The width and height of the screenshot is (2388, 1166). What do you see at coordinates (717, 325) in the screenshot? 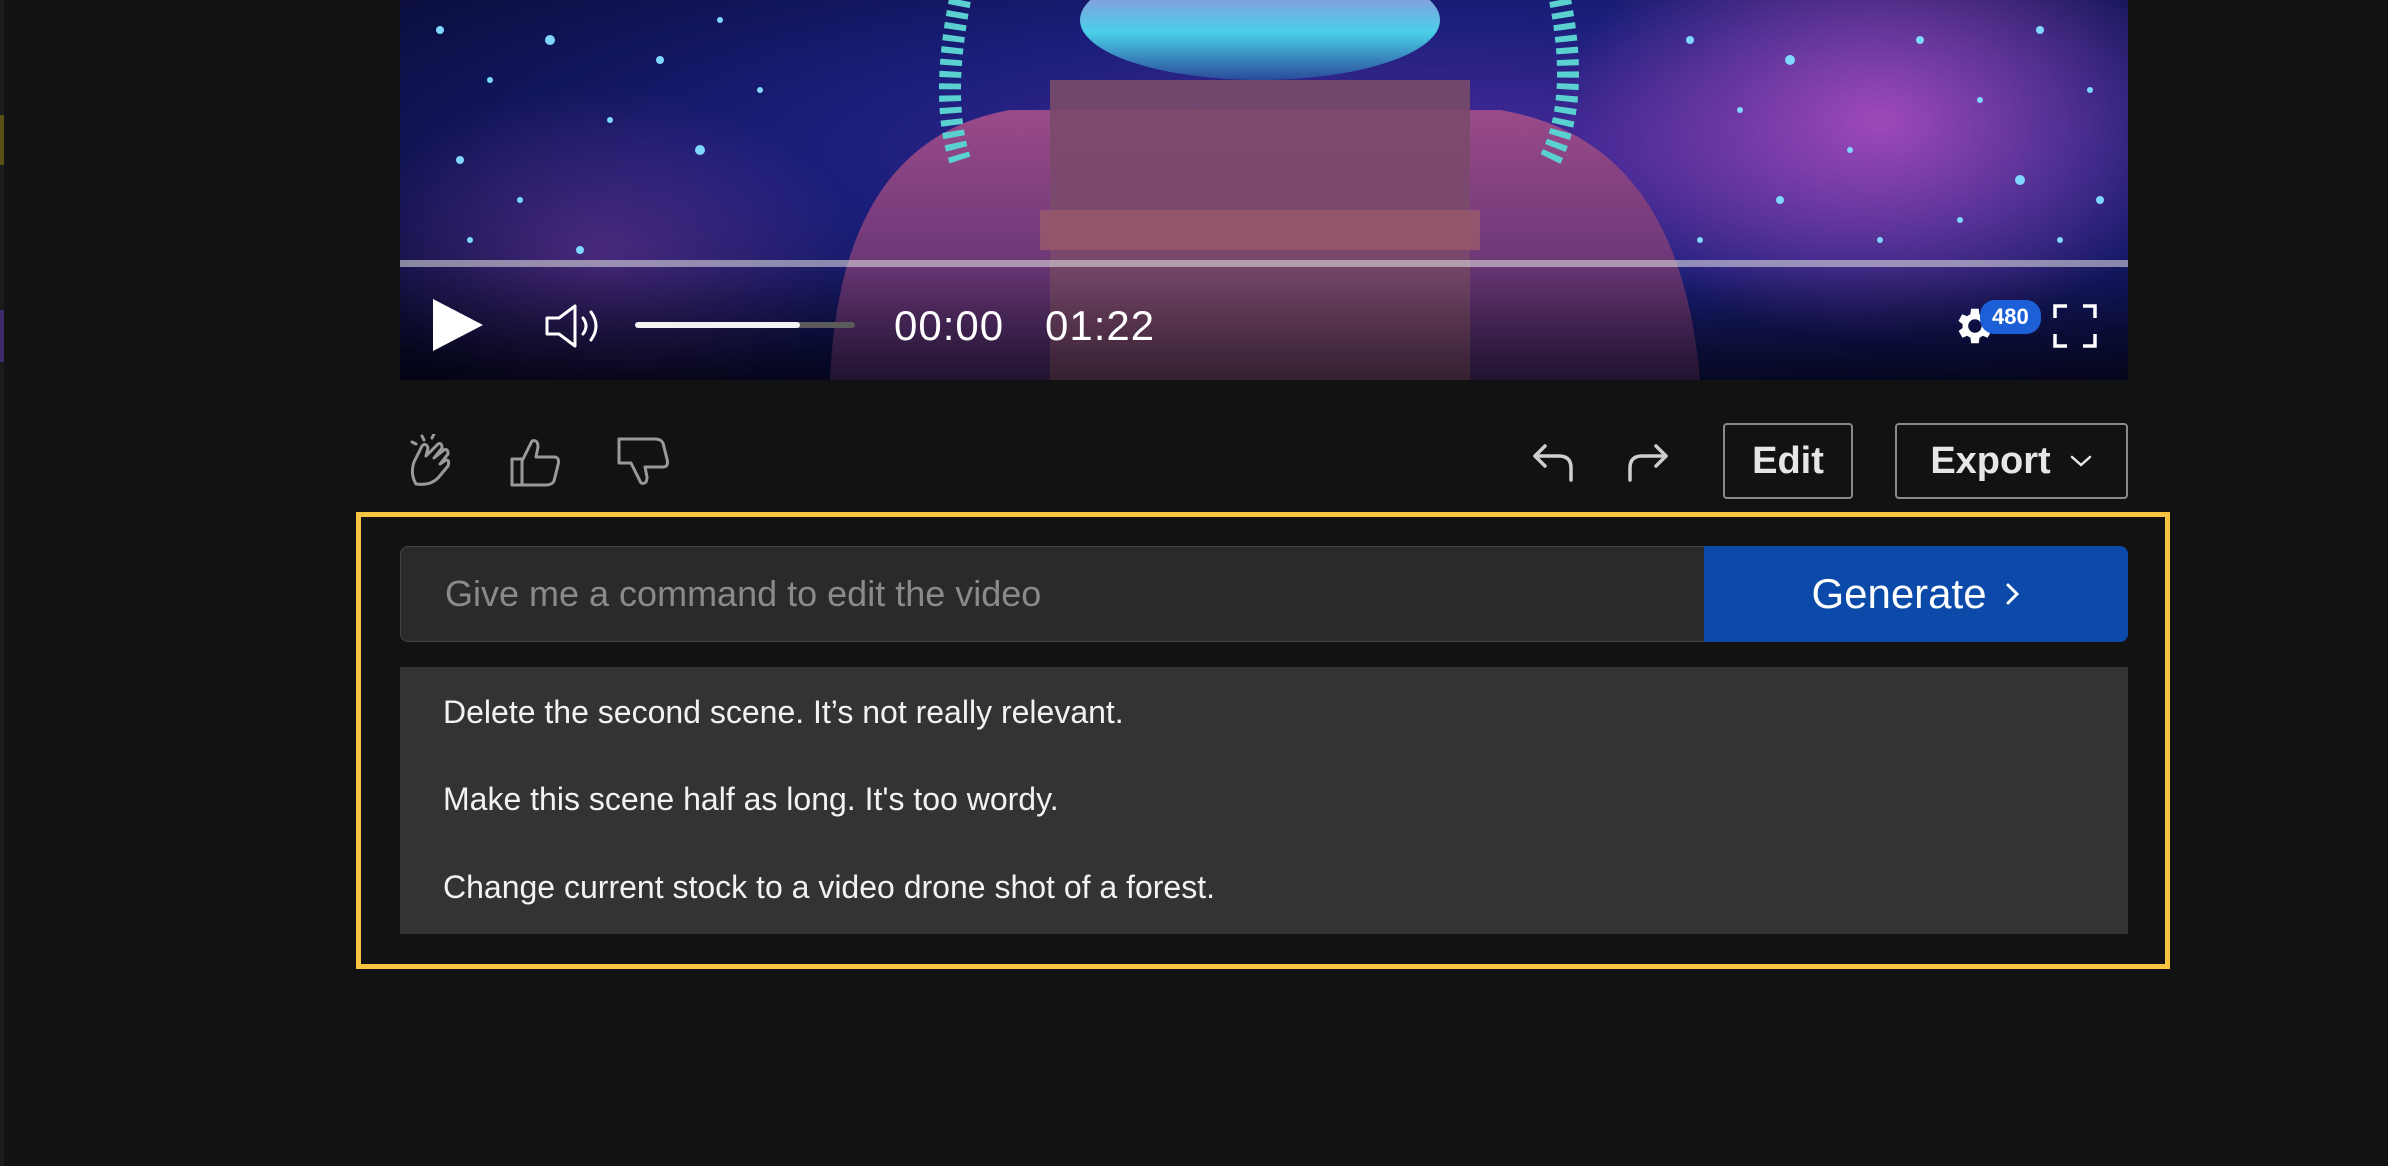
I see `volume-slider-fill` at bounding box center [717, 325].